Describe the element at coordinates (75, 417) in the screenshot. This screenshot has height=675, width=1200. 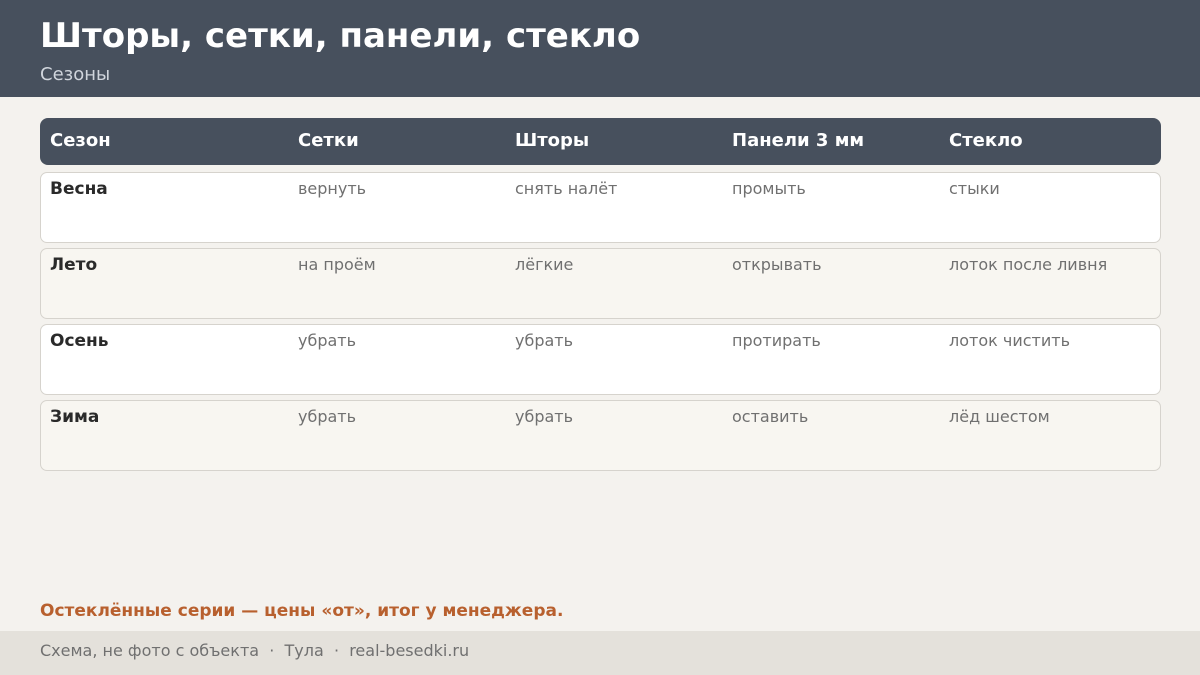
I see `season-cell: Зима` at that location.